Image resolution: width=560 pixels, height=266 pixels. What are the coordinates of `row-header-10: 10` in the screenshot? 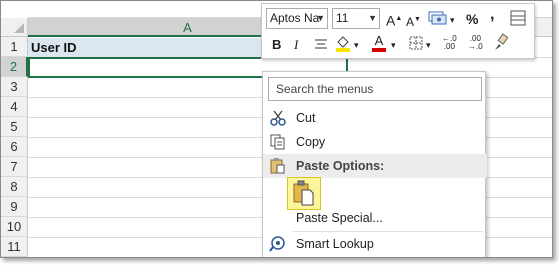 It's located at (14, 227).